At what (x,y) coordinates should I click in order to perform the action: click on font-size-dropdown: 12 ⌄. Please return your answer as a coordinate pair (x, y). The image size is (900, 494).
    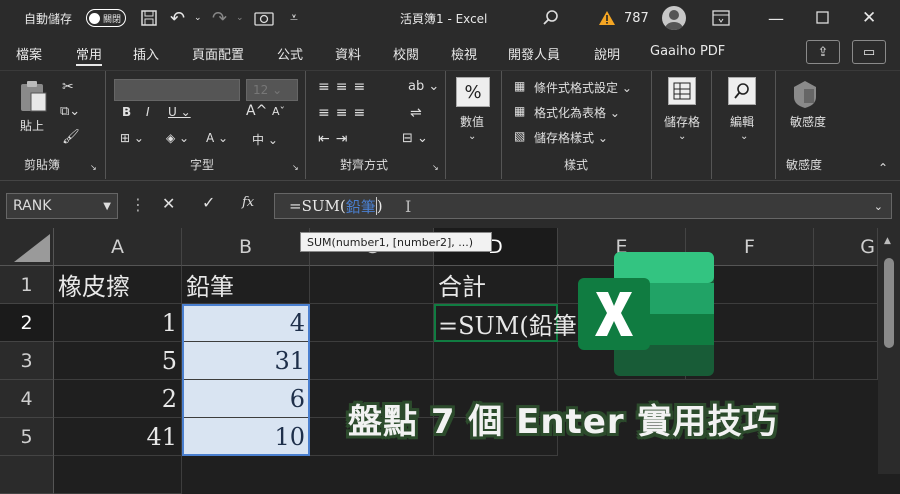
    Looking at the image, I should click on (272, 90).